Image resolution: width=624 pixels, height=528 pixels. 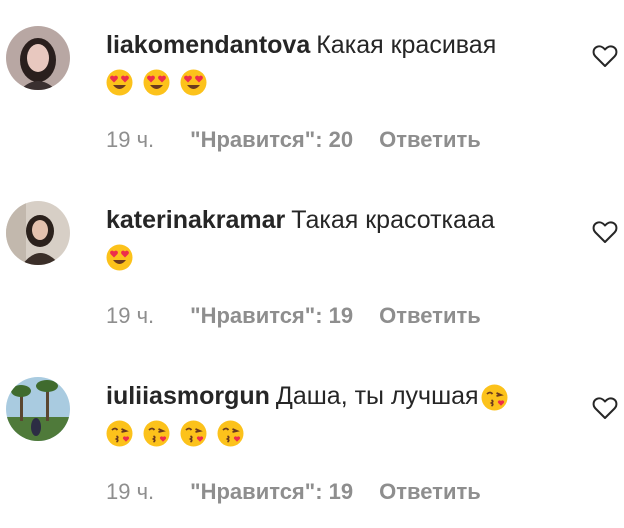 What do you see at coordinates (393, 220) in the screenshot?
I see `comment-text: Такая красоткааа` at bounding box center [393, 220].